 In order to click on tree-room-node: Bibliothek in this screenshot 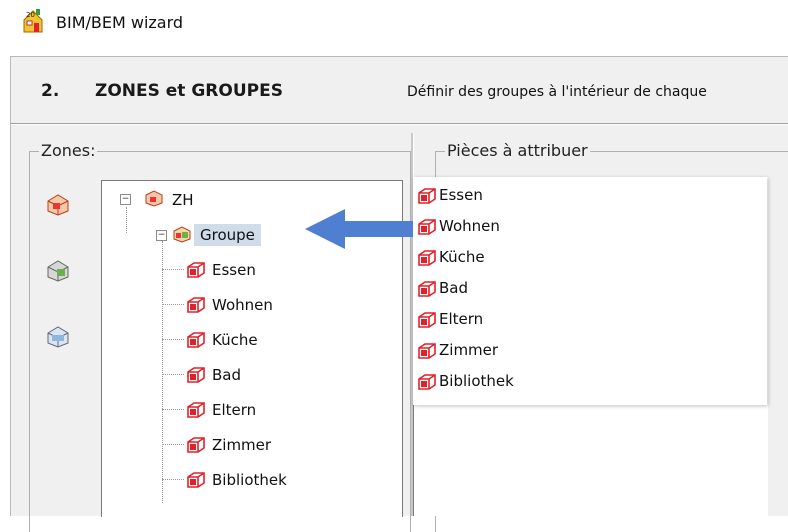, I will do `click(286, 481)`.